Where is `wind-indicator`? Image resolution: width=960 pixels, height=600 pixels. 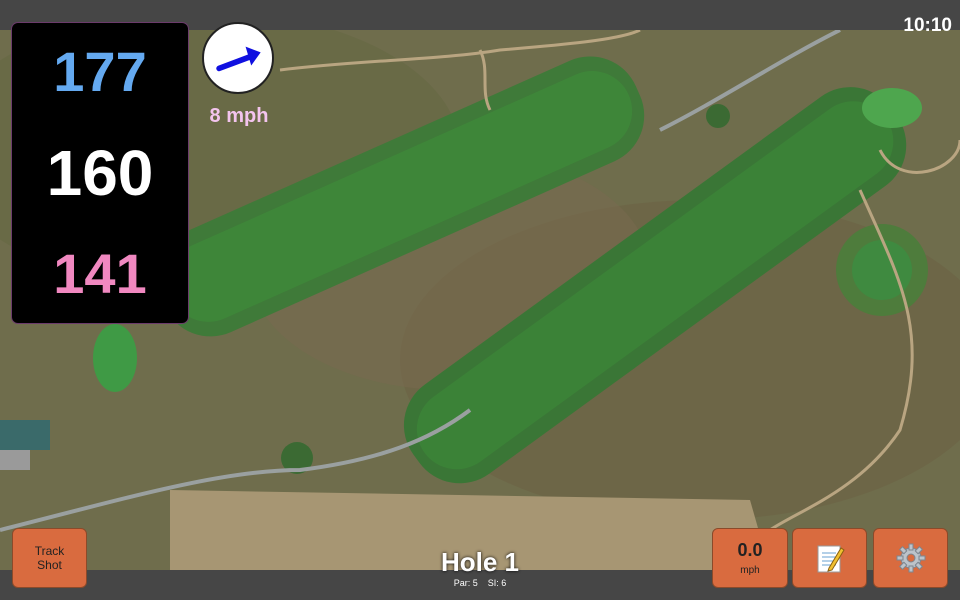 wind-indicator is located at coordinates (238, 58).